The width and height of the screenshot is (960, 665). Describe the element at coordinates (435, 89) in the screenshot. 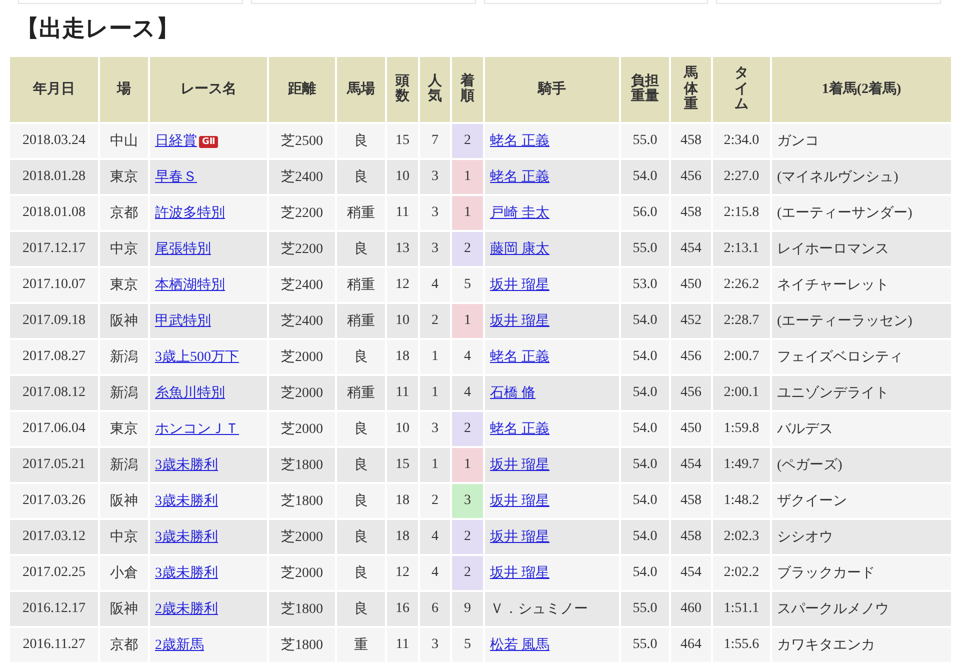

I see `column-header: 人気` at that location.